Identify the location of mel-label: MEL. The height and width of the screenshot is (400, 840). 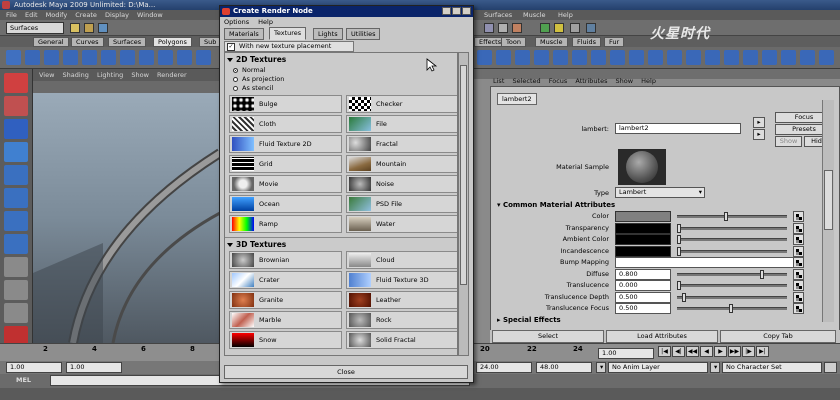
(23, 380).